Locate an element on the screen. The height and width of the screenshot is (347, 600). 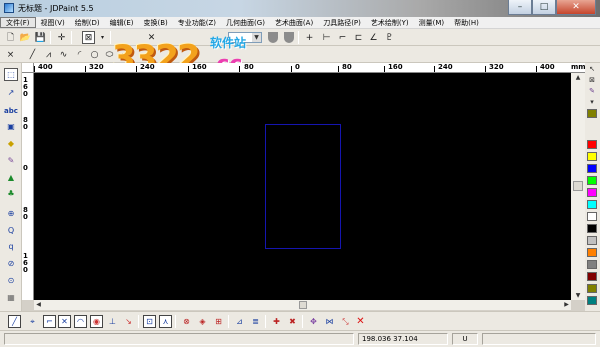
zoom-all-icon: ⊘ is located at coordinates (11, 263).